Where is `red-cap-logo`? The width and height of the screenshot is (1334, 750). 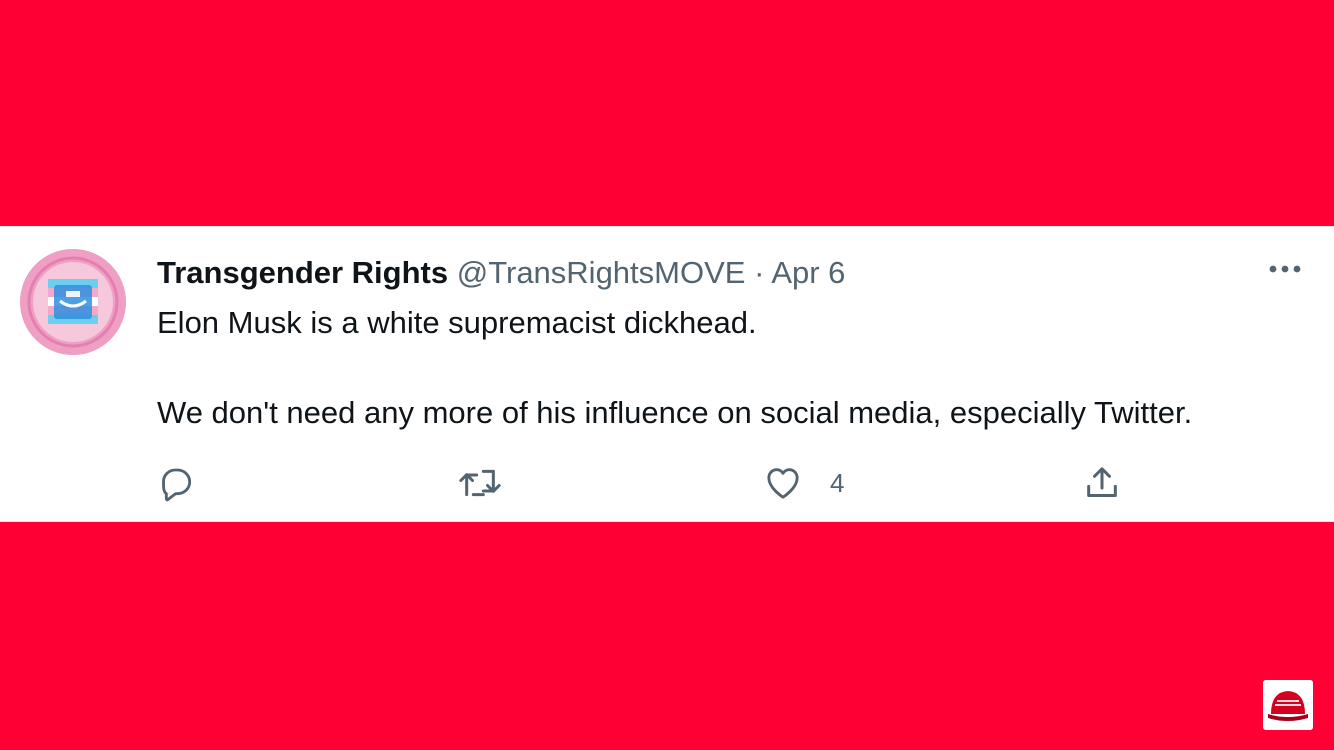
red-cap-logo is located at coordinates (1288, 705).